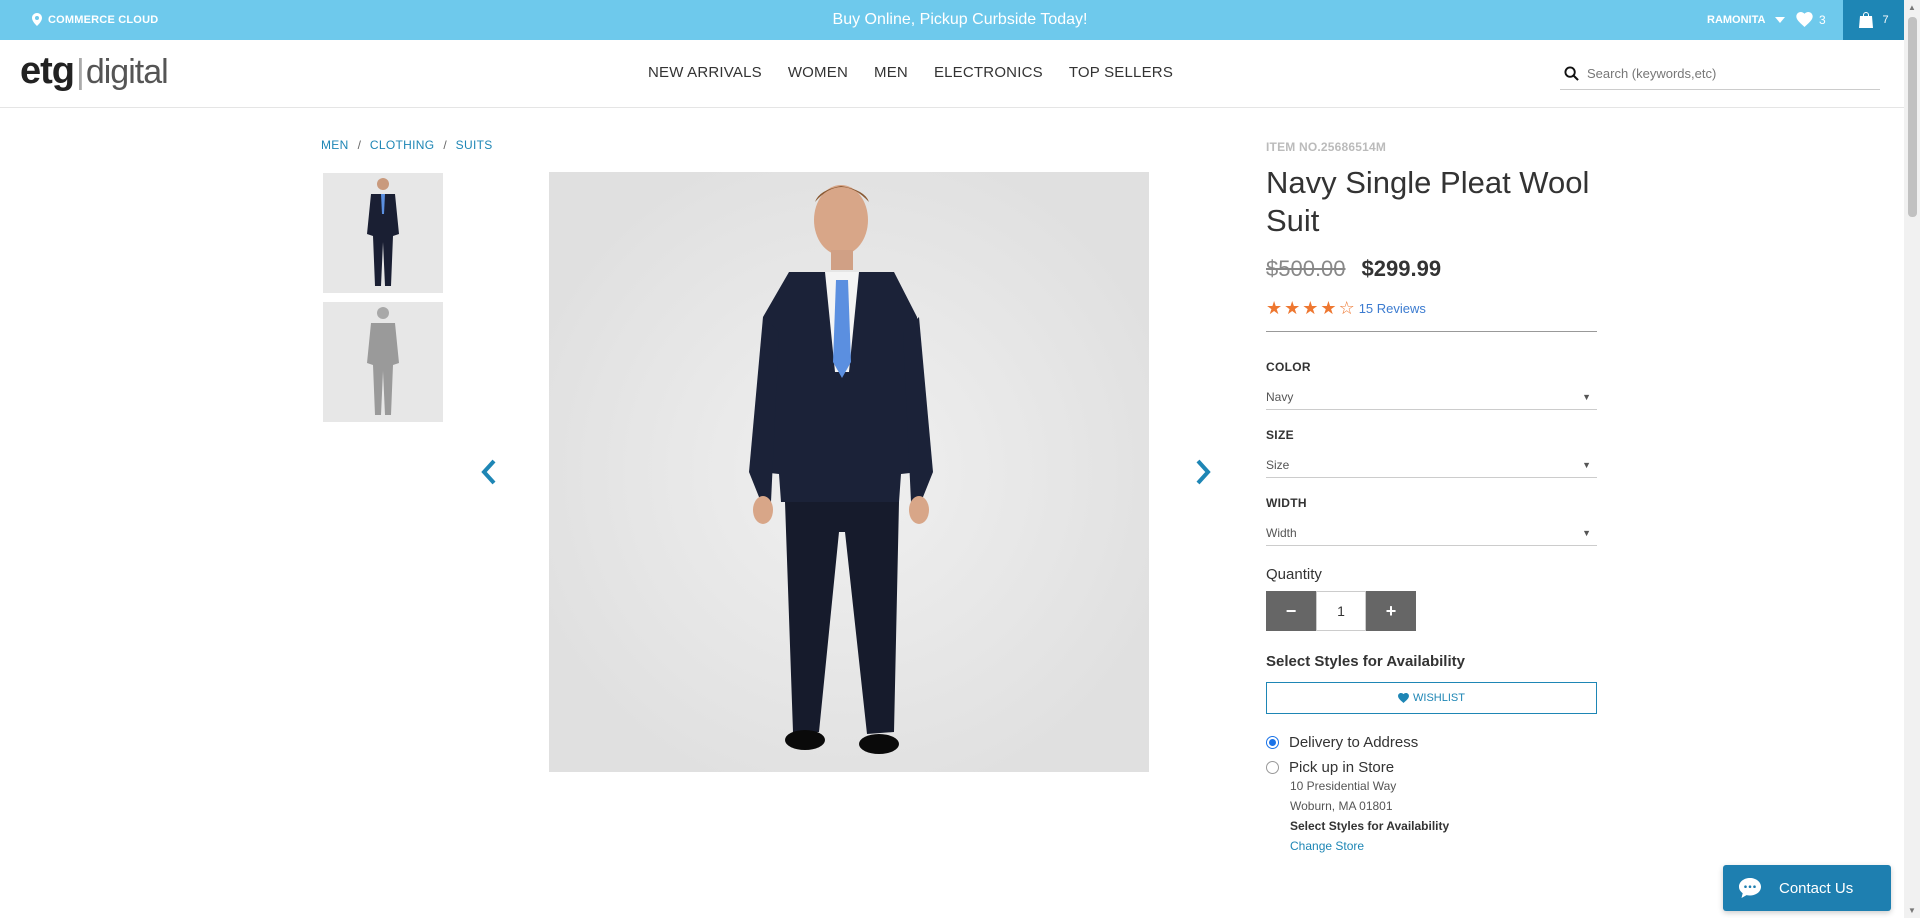 This screenshot has height=918, width=1920. What do you see at coordinates (1346, 308) in the screenshot?
I see `star-empty-icon: ☆` at bounding box center [1346, 308].